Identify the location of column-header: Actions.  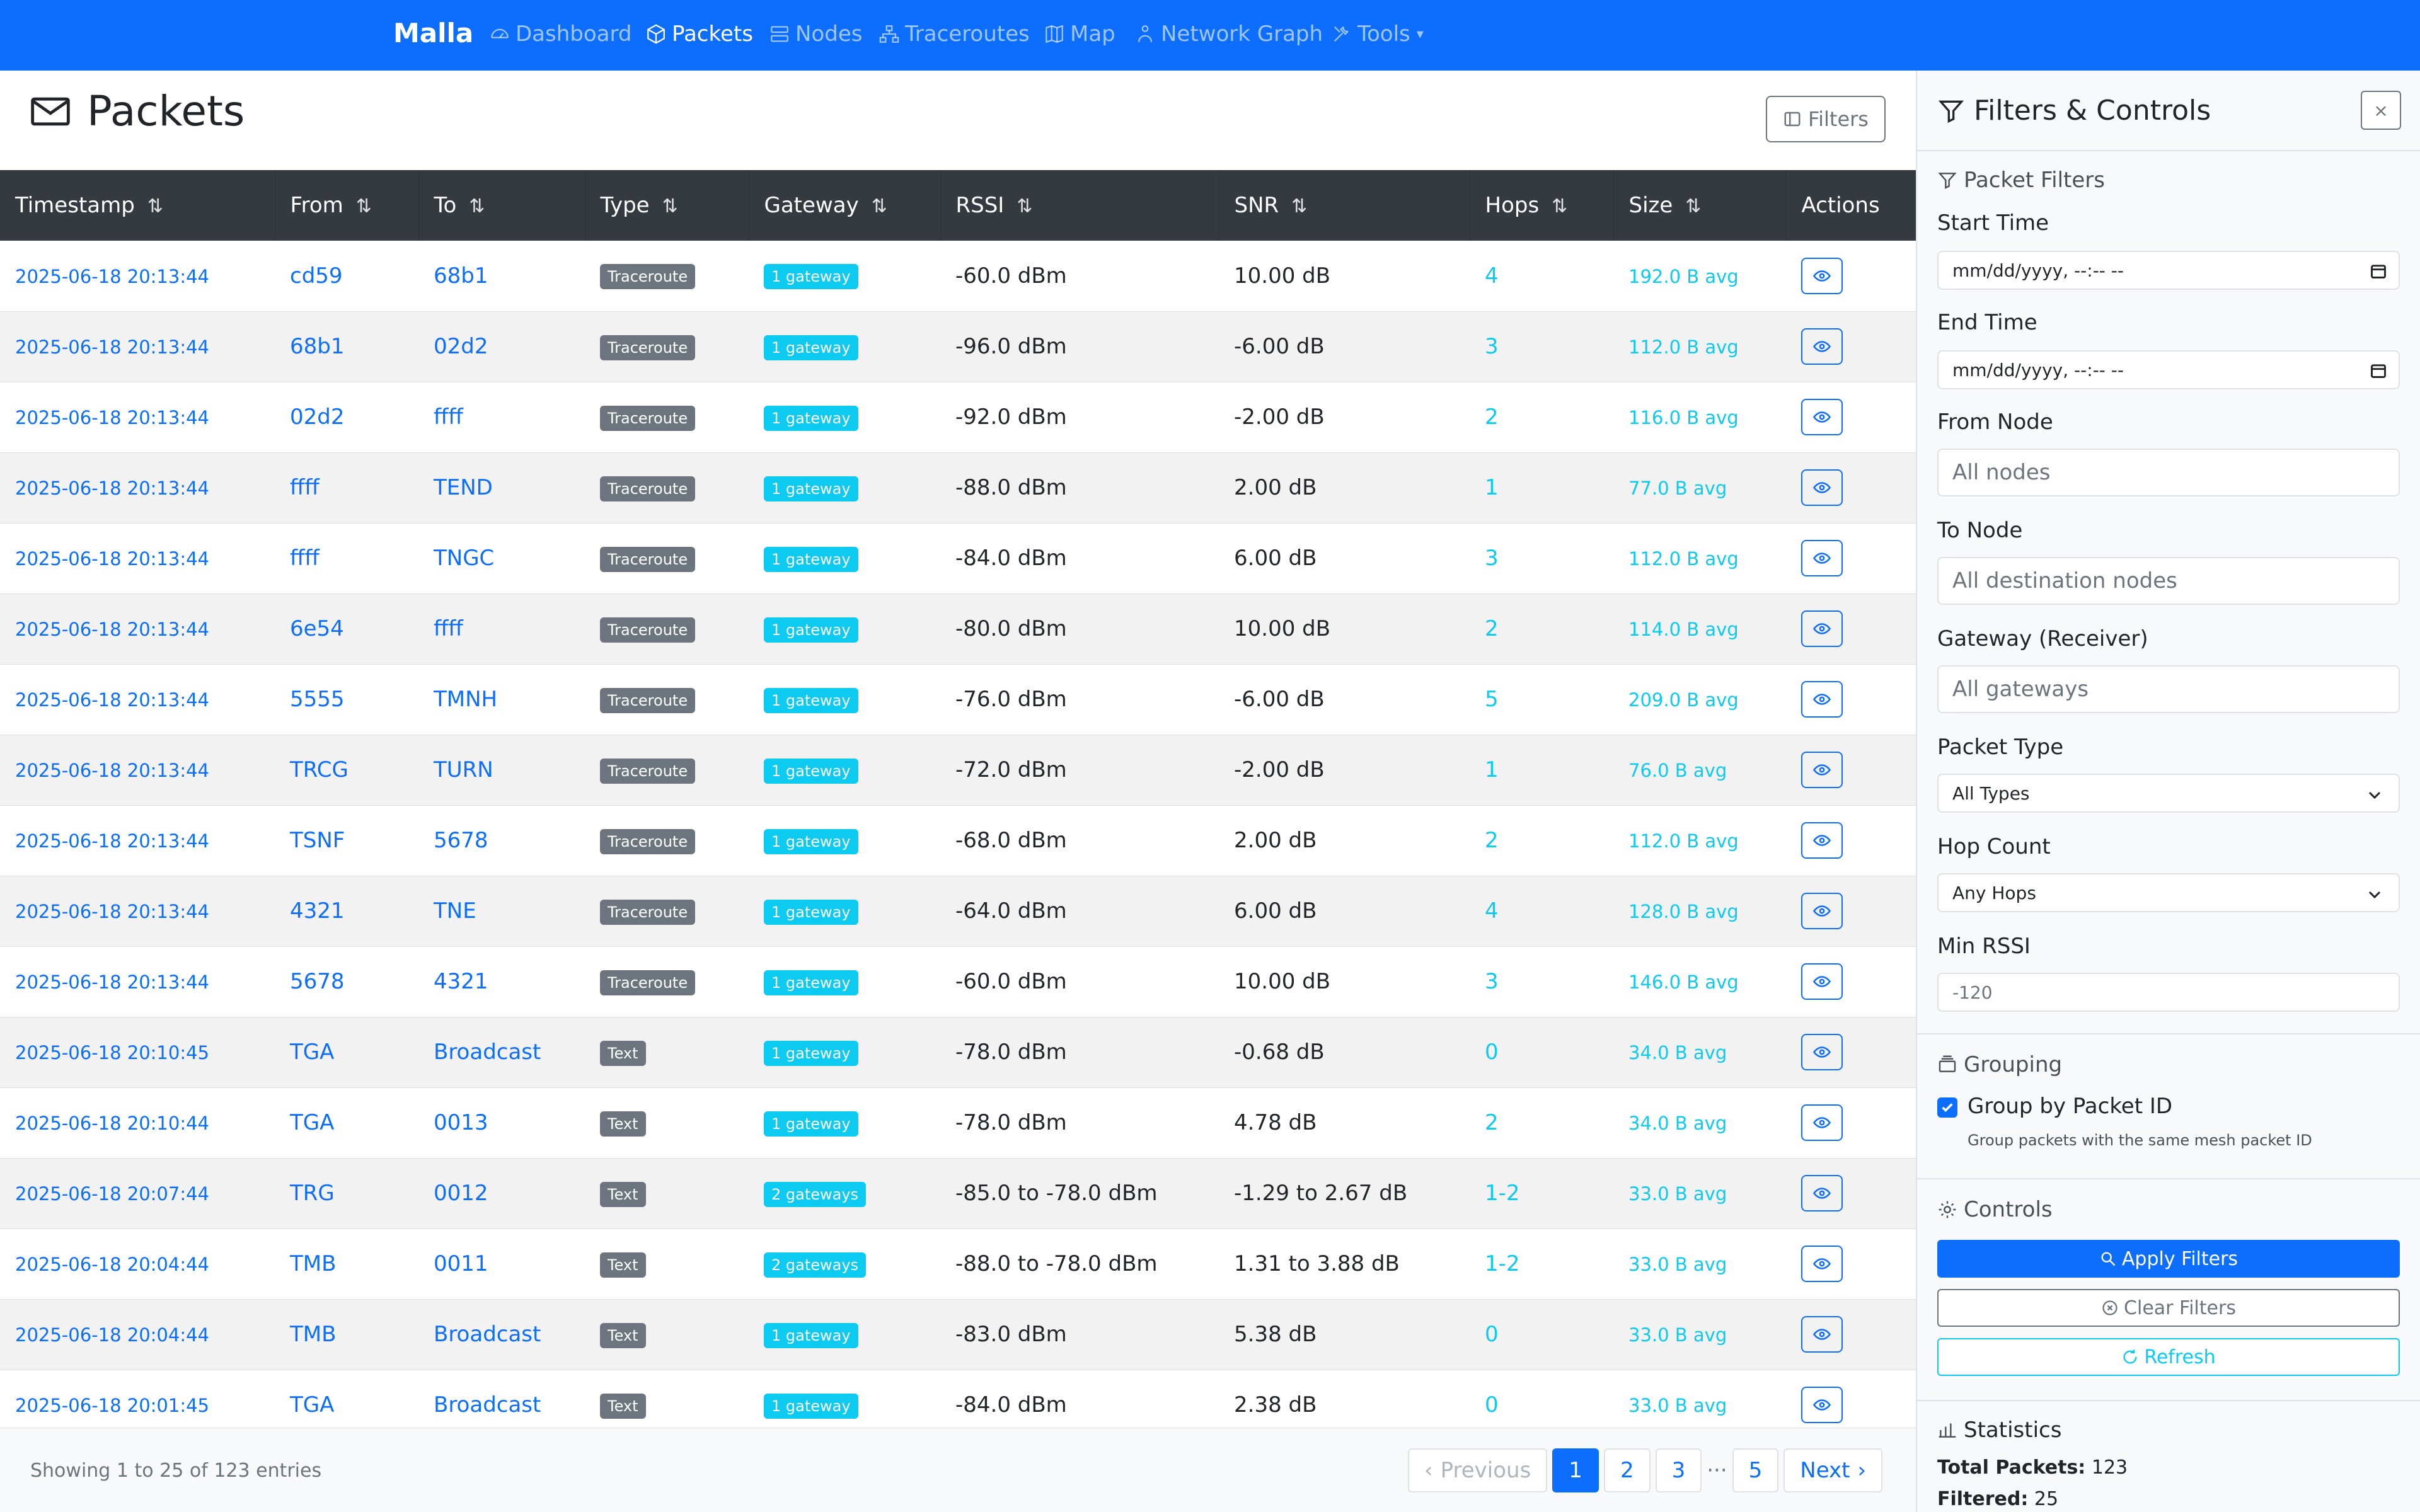
(1851, 205).